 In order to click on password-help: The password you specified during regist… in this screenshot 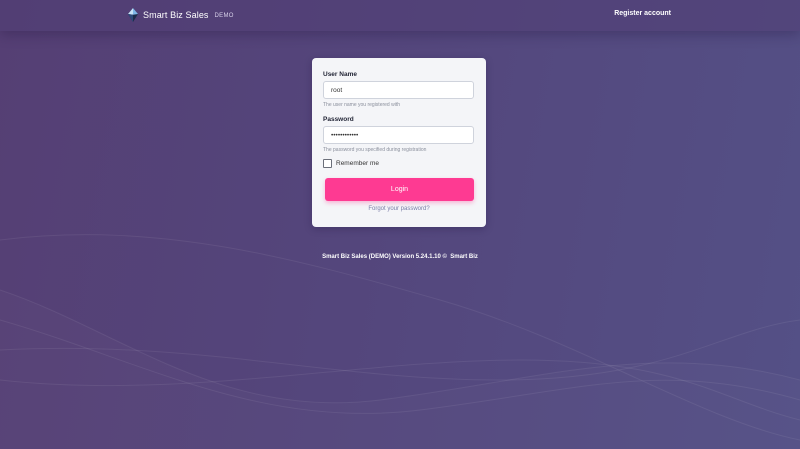, I will do `click(375, 150)`.